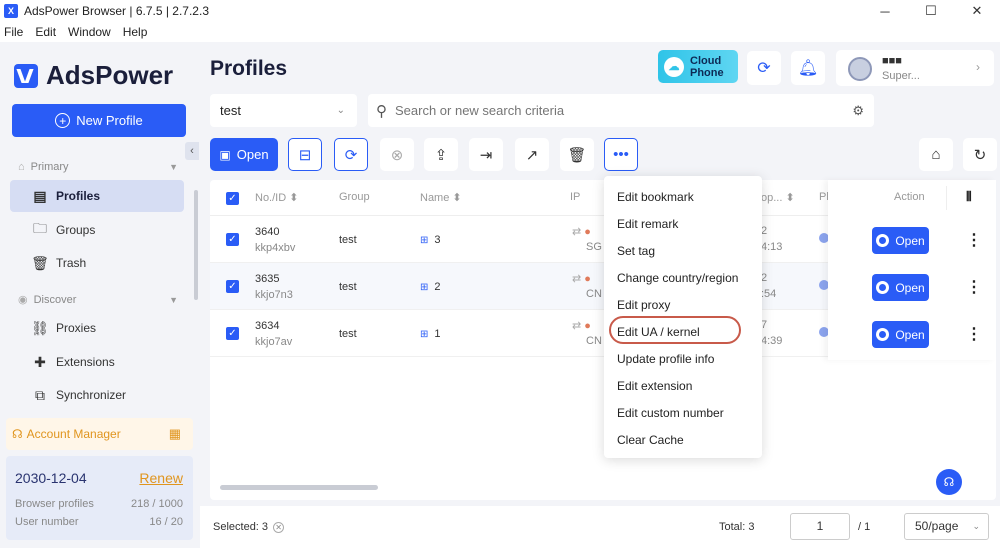 The image size is (1000, 548). Describe the element at coordinates (665, 359) in the screenshot. I see `menu-item-update-profile-info: Update profile info` at that location.